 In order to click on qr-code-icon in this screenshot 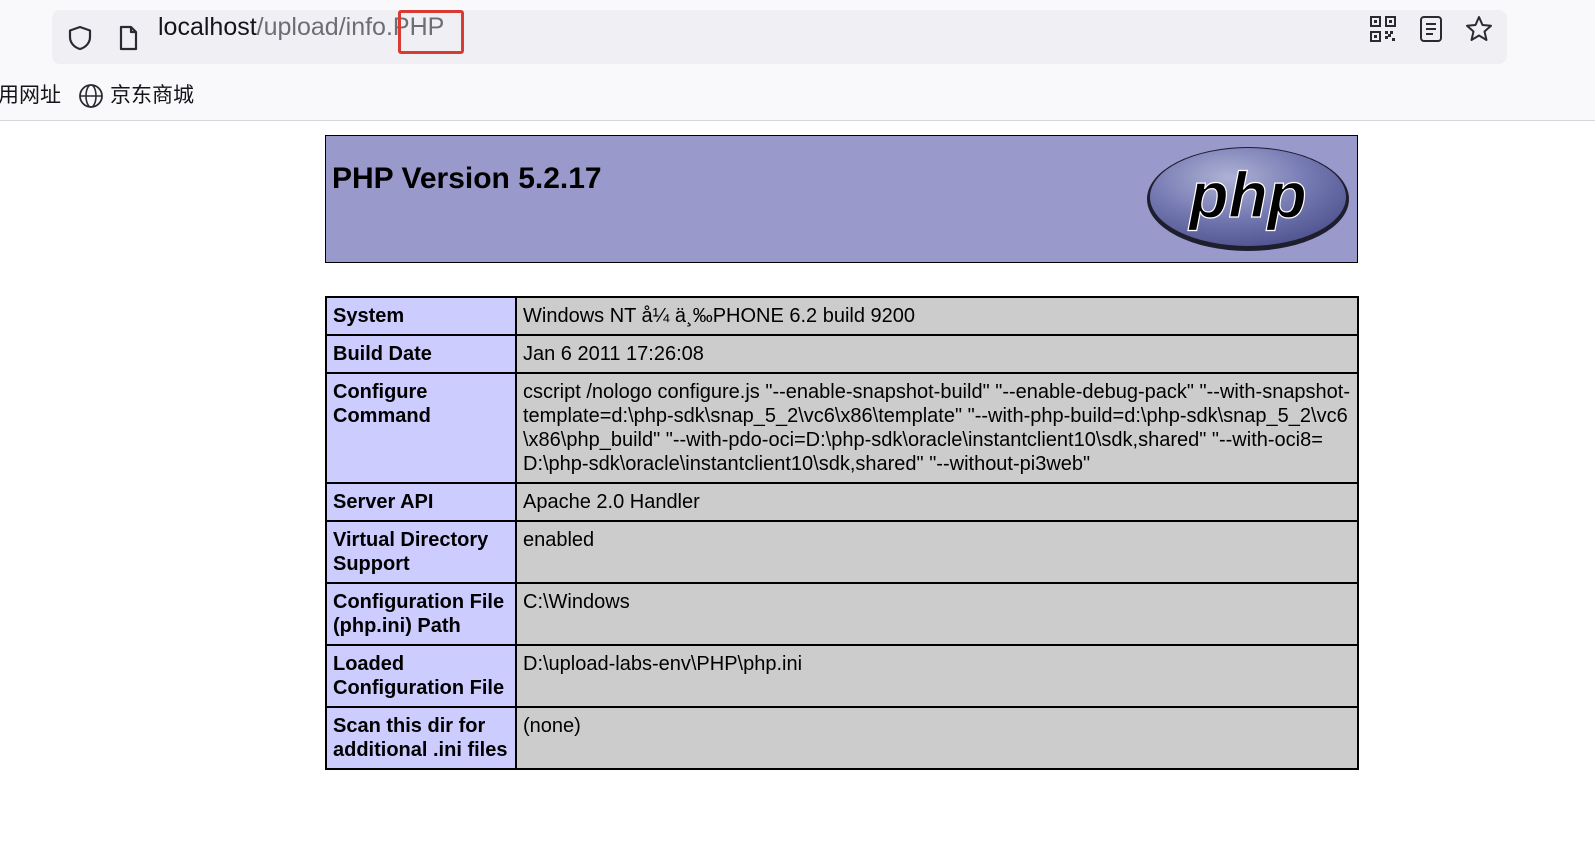, I will do `click(1383, 29)`.